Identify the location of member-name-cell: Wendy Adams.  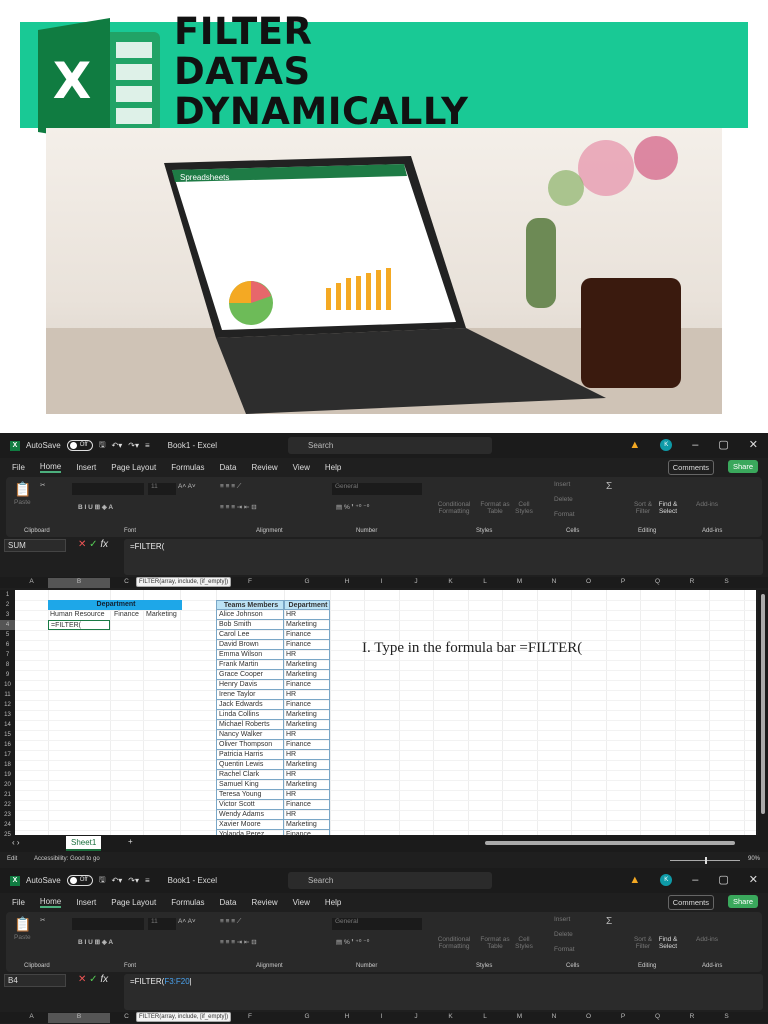
(250, 815).